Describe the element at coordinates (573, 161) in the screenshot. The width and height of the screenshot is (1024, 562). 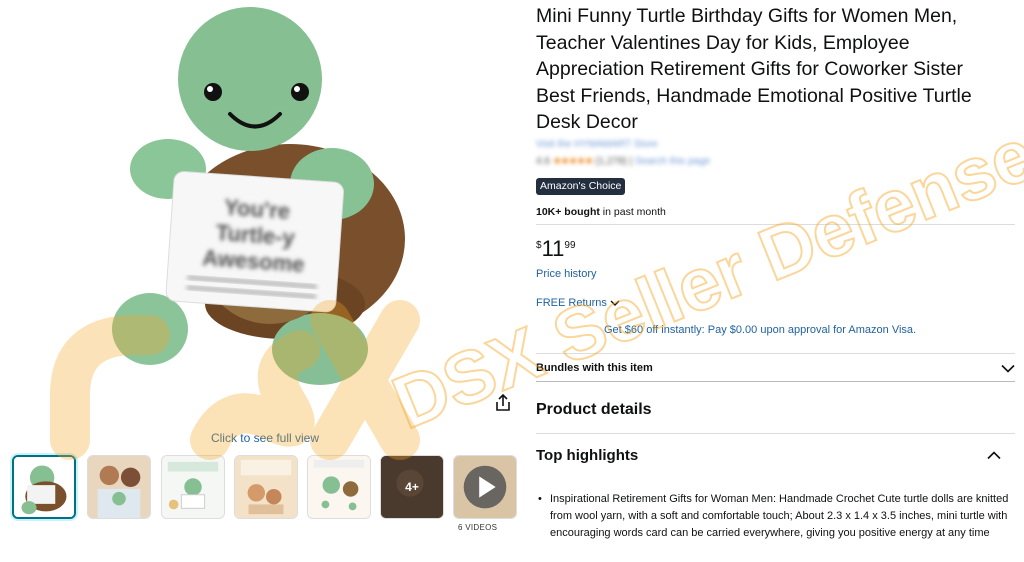
I see `rating-stars-icon: ★★★★★` at that location.